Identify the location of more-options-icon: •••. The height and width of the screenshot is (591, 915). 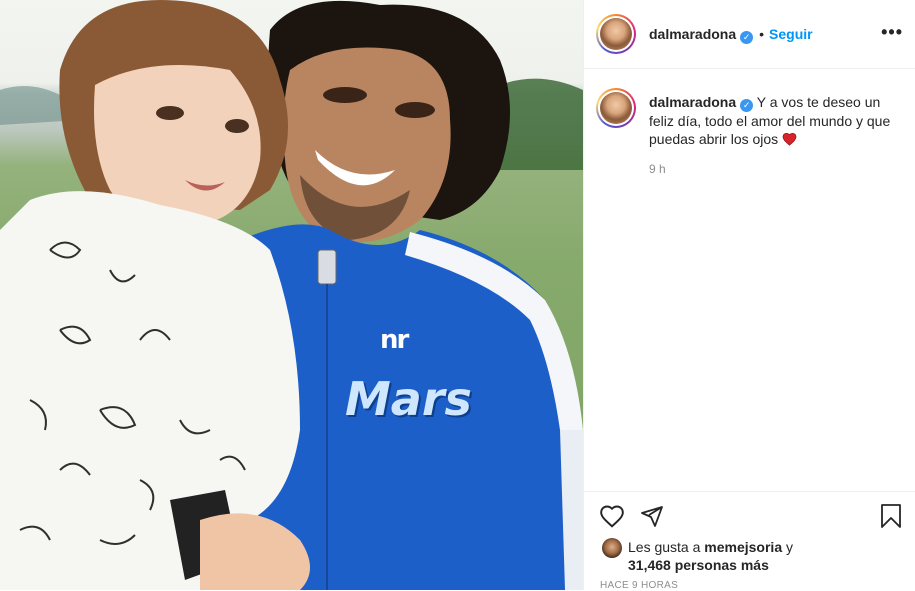
(892, 32).